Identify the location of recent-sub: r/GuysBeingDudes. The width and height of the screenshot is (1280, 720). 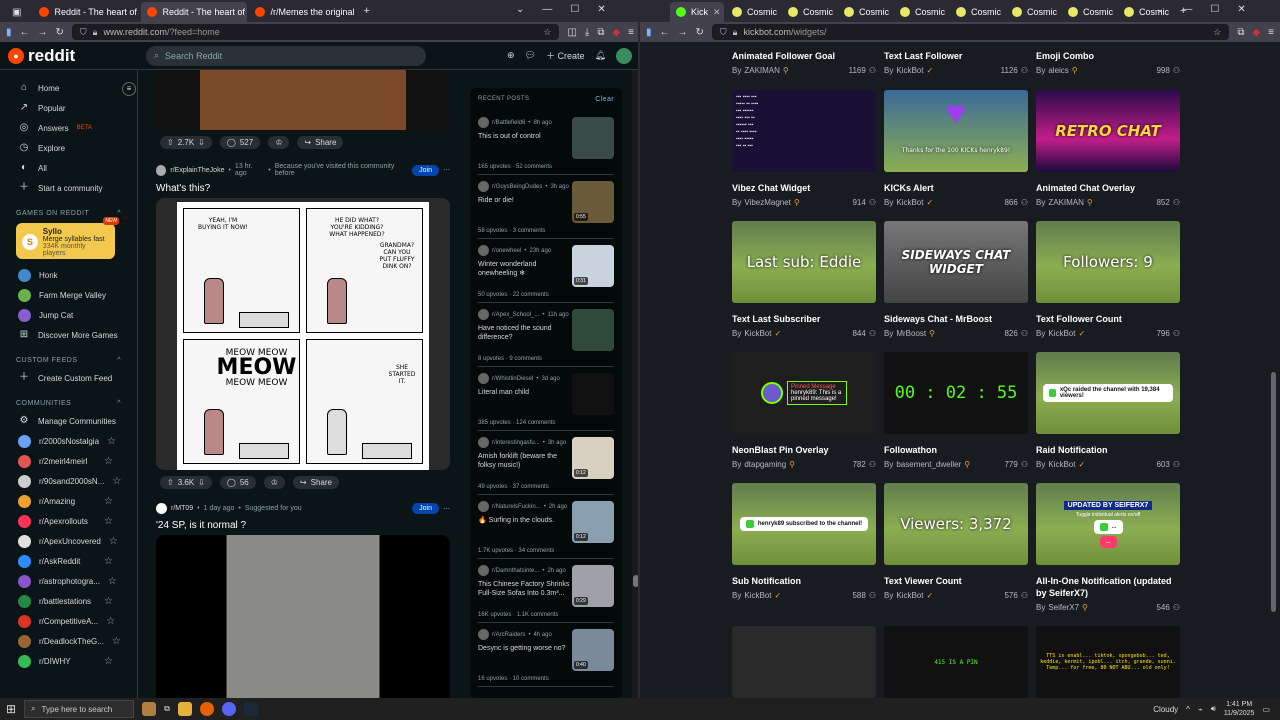
(517, 187).